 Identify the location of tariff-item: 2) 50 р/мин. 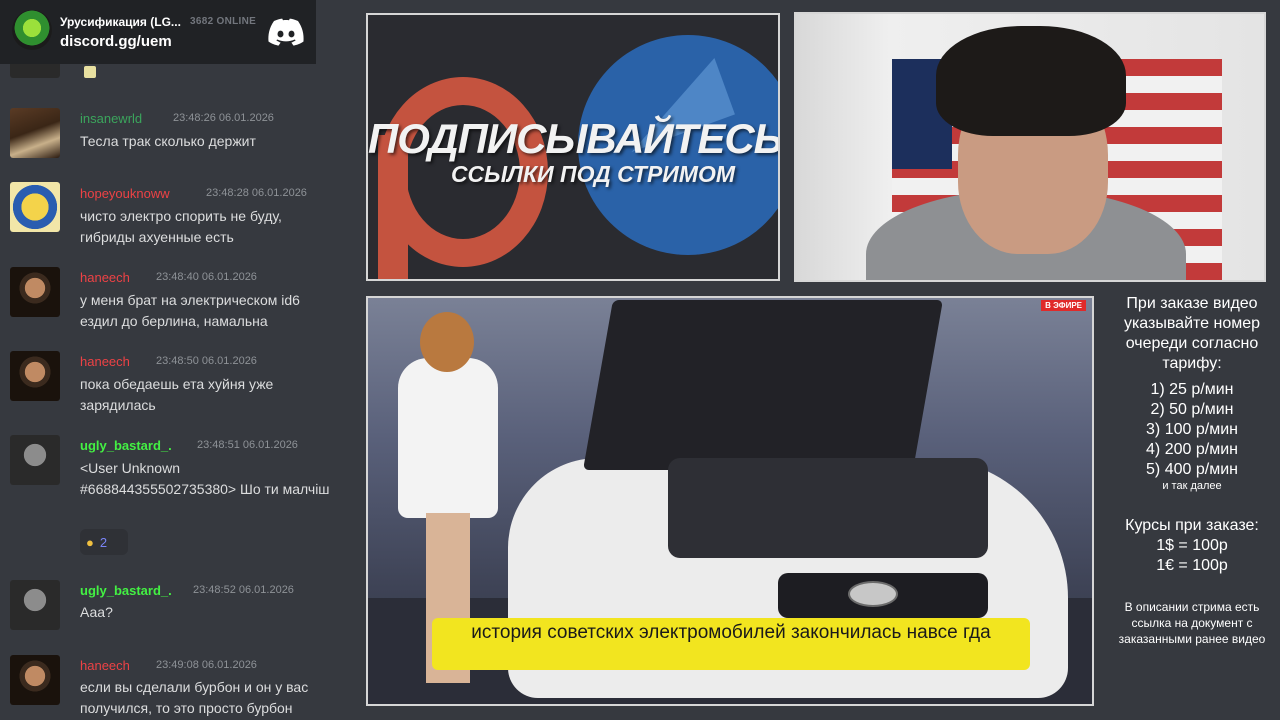
(1192, 409).